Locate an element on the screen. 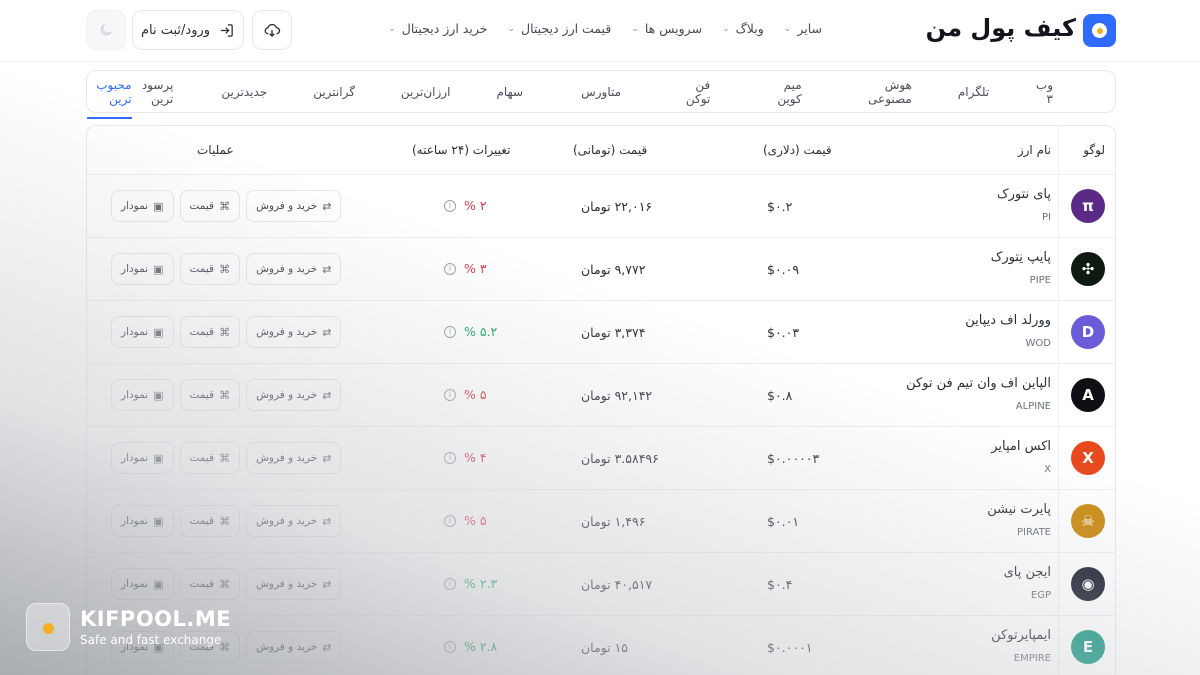 The image size is (1200, 675). nav-item-other: سایر ⌄ is located at coordinates (803, 28).